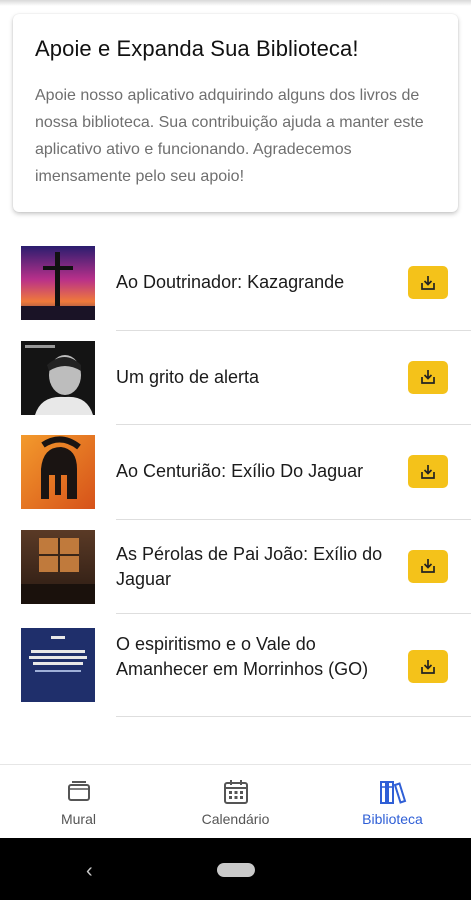  I want to click on tab-label: Calendário, so click(235, 819).